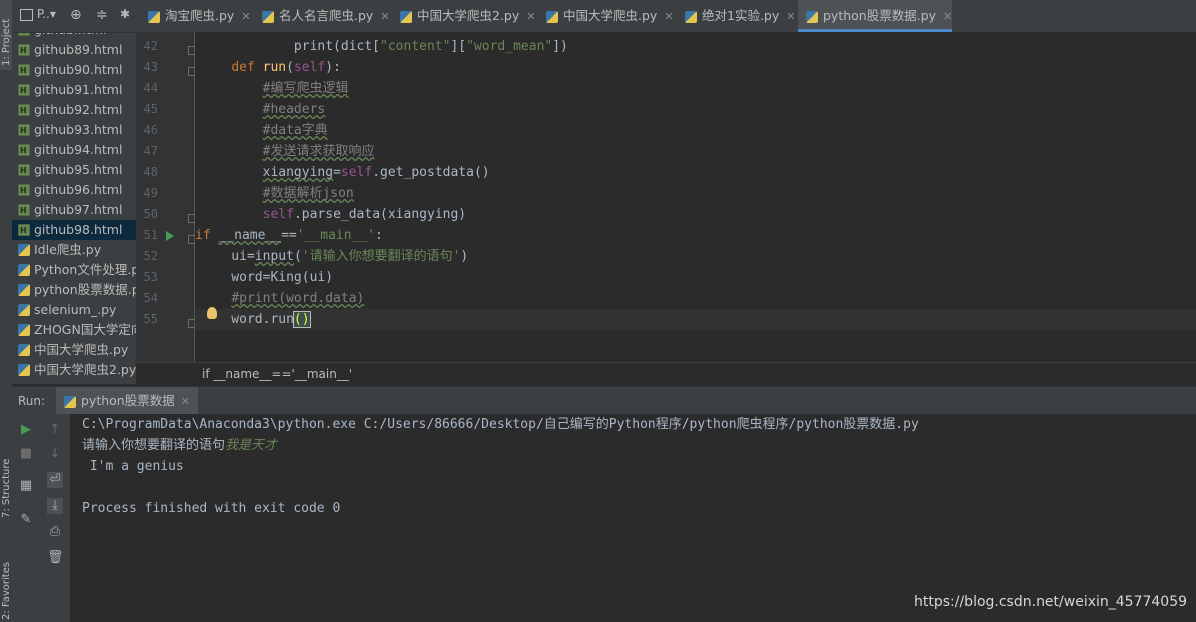 Image resolution: width=1196 pixels, height=622 pixels. What do you see at coordinates (102, 15) in the screenshot?
I see `collapse-icon: ≑` at bounding box center [102, 15].